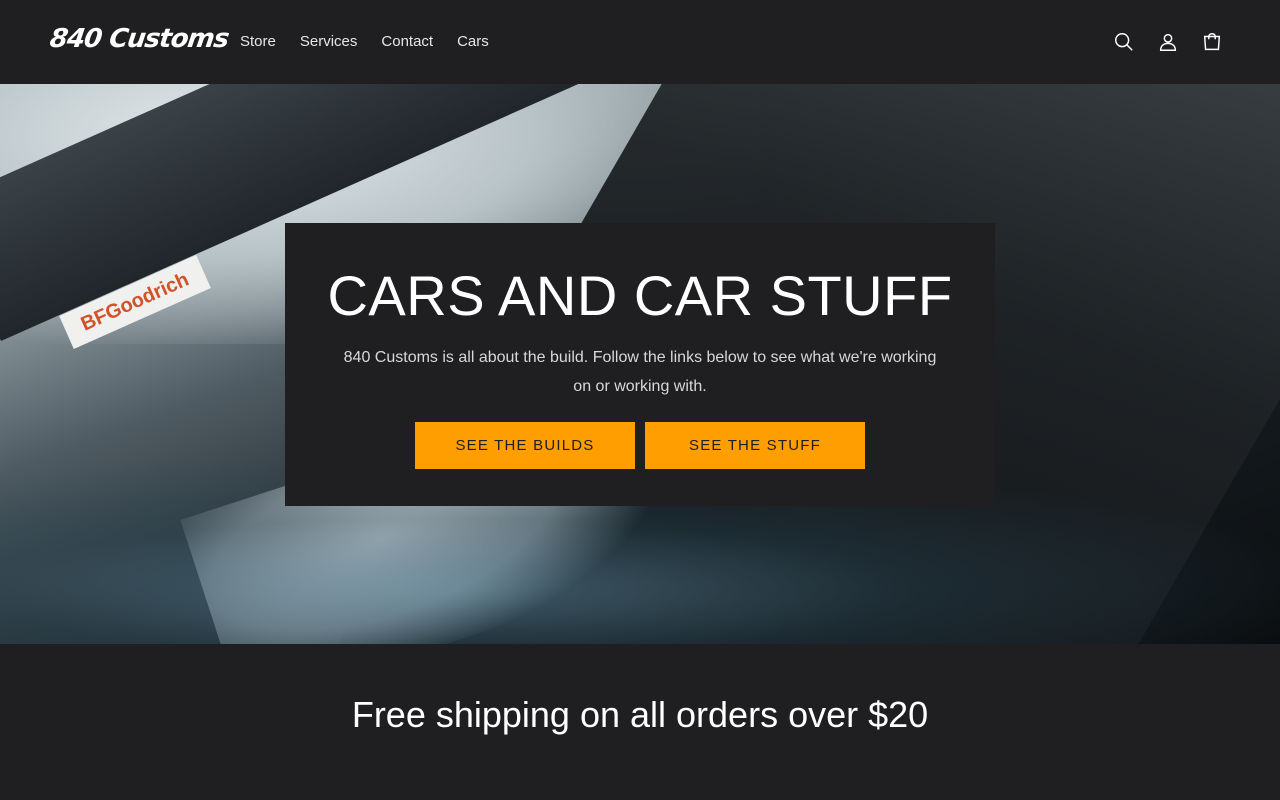 The width and height of the screenshot is (1280, 800). I want to click on account-icon, so click(1168, 42).